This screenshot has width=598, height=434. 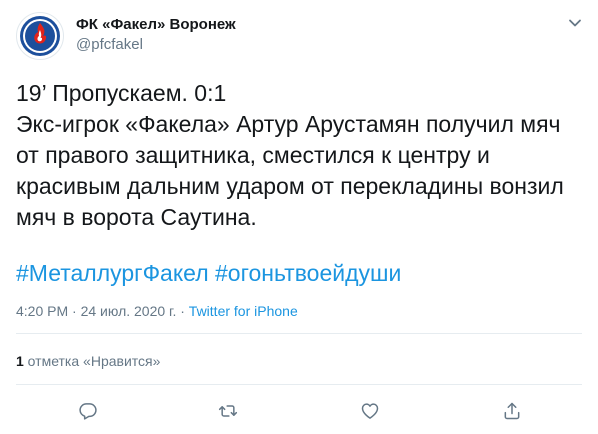 I want to click on likes-label: отметка «Нравится», so click(x=92, y=361).